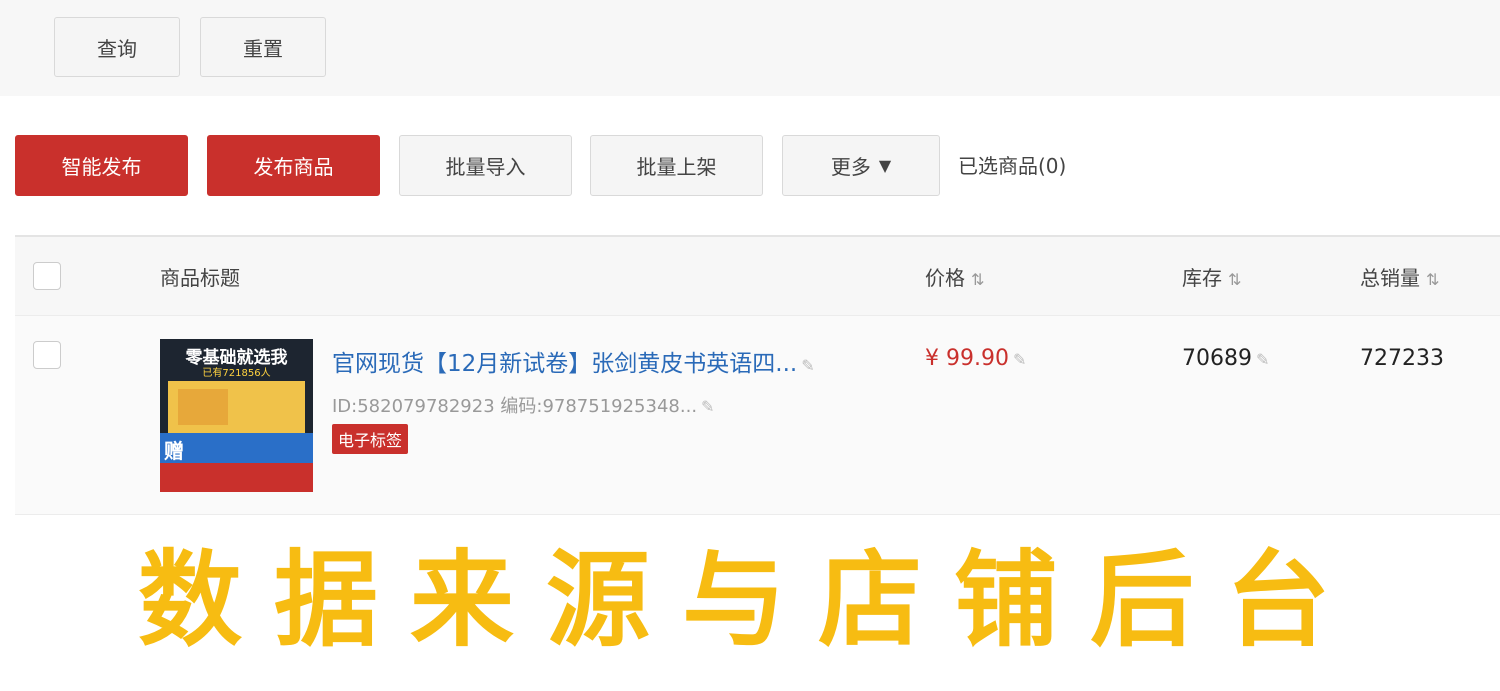  I want to click on electronic-tag-badge: 电子标签, so click(370, 439).